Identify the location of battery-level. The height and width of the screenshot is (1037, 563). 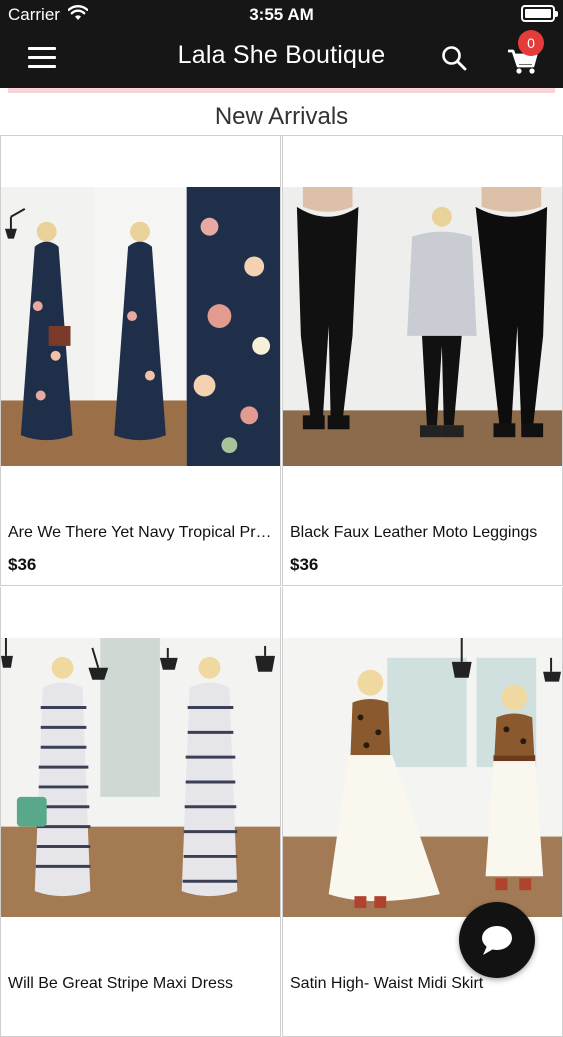
(538, 13).